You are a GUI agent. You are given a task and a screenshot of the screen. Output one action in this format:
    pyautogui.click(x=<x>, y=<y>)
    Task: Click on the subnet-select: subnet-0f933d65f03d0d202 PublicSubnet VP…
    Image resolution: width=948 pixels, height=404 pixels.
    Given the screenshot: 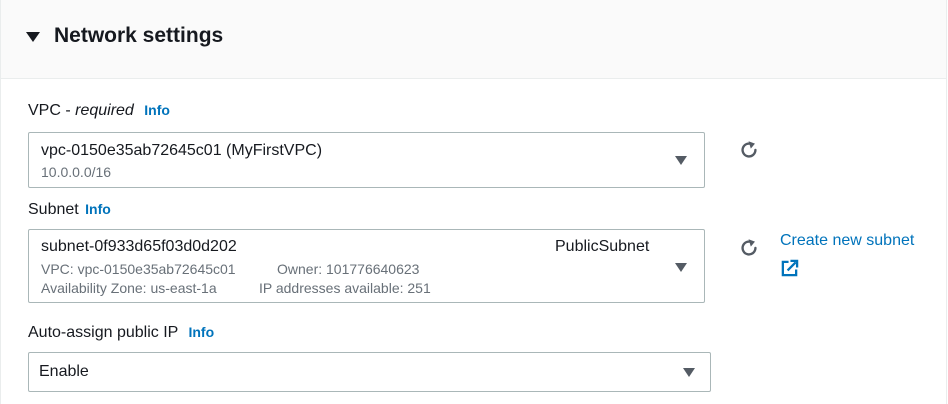 What is the action you would take?
    pyautogui.click(x=366, y=266)
    